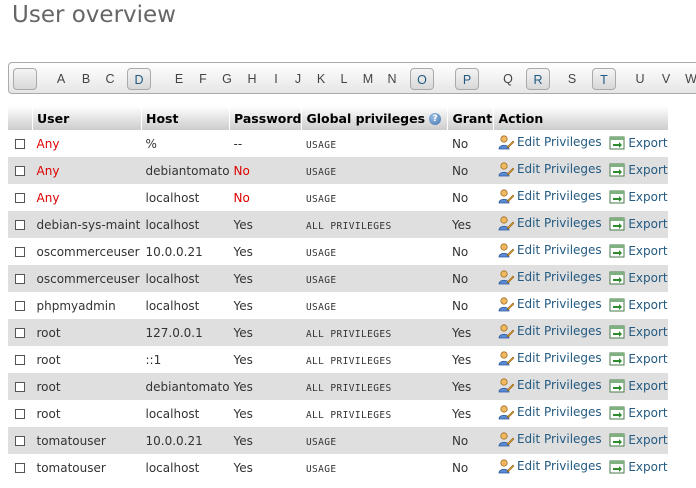 The height and width of the screenshot is (488, 696). I want to click on letter-o: O, so click(422, 79).